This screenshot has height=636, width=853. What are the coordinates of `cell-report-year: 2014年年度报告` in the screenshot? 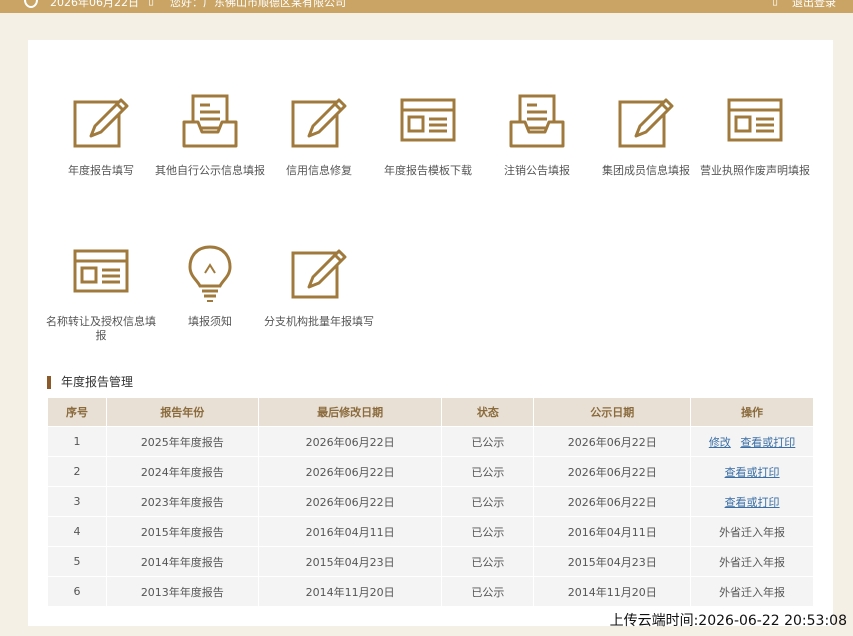 It's located at (182, 561).